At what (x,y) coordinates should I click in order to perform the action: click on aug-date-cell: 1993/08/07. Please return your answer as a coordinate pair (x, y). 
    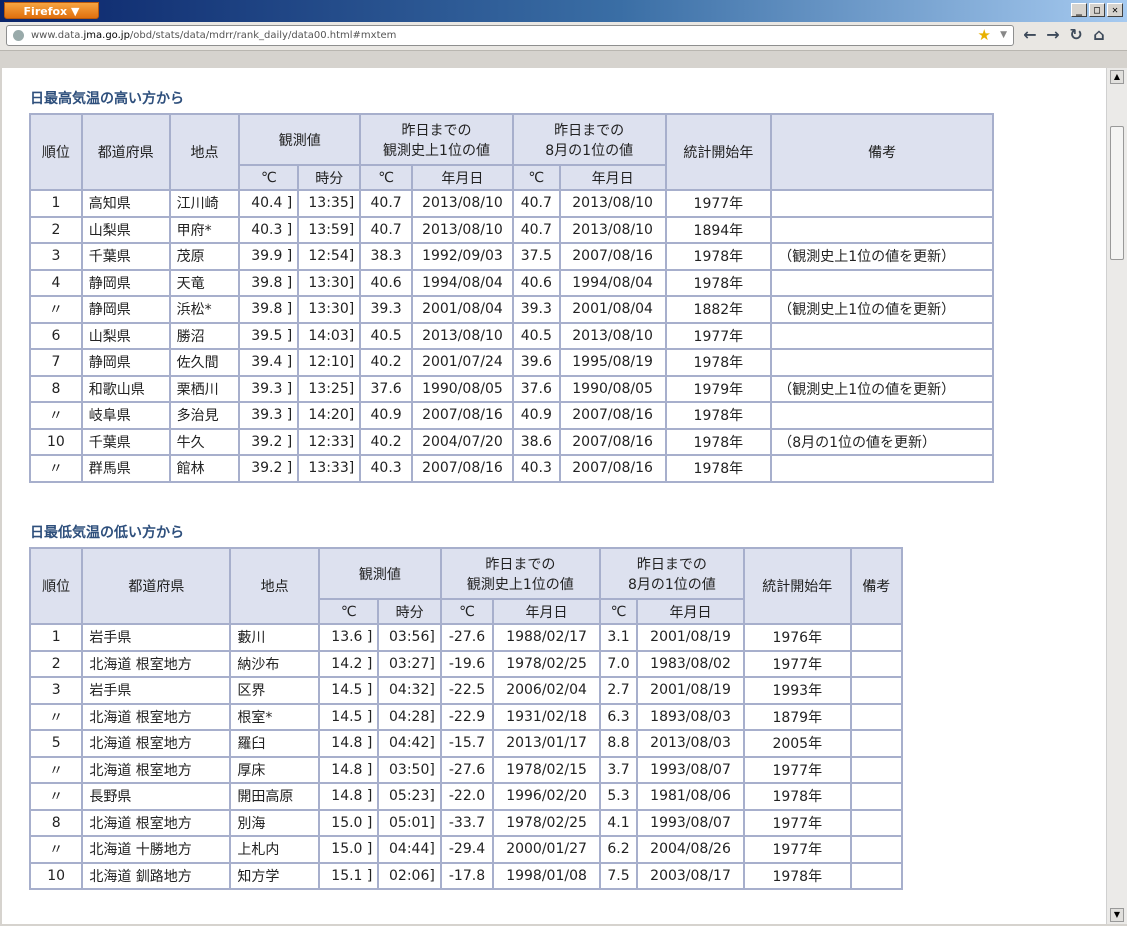
    Looking at the image, I should click on (690, 769).